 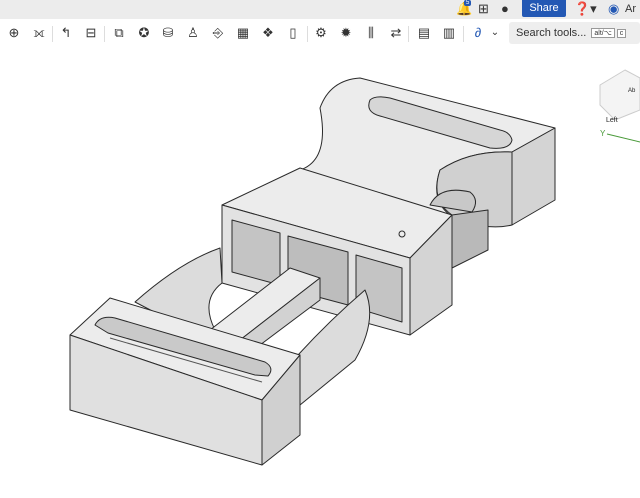 I want to click on view-cube-tool-icon: ⊕, so click(x=14, y=33).